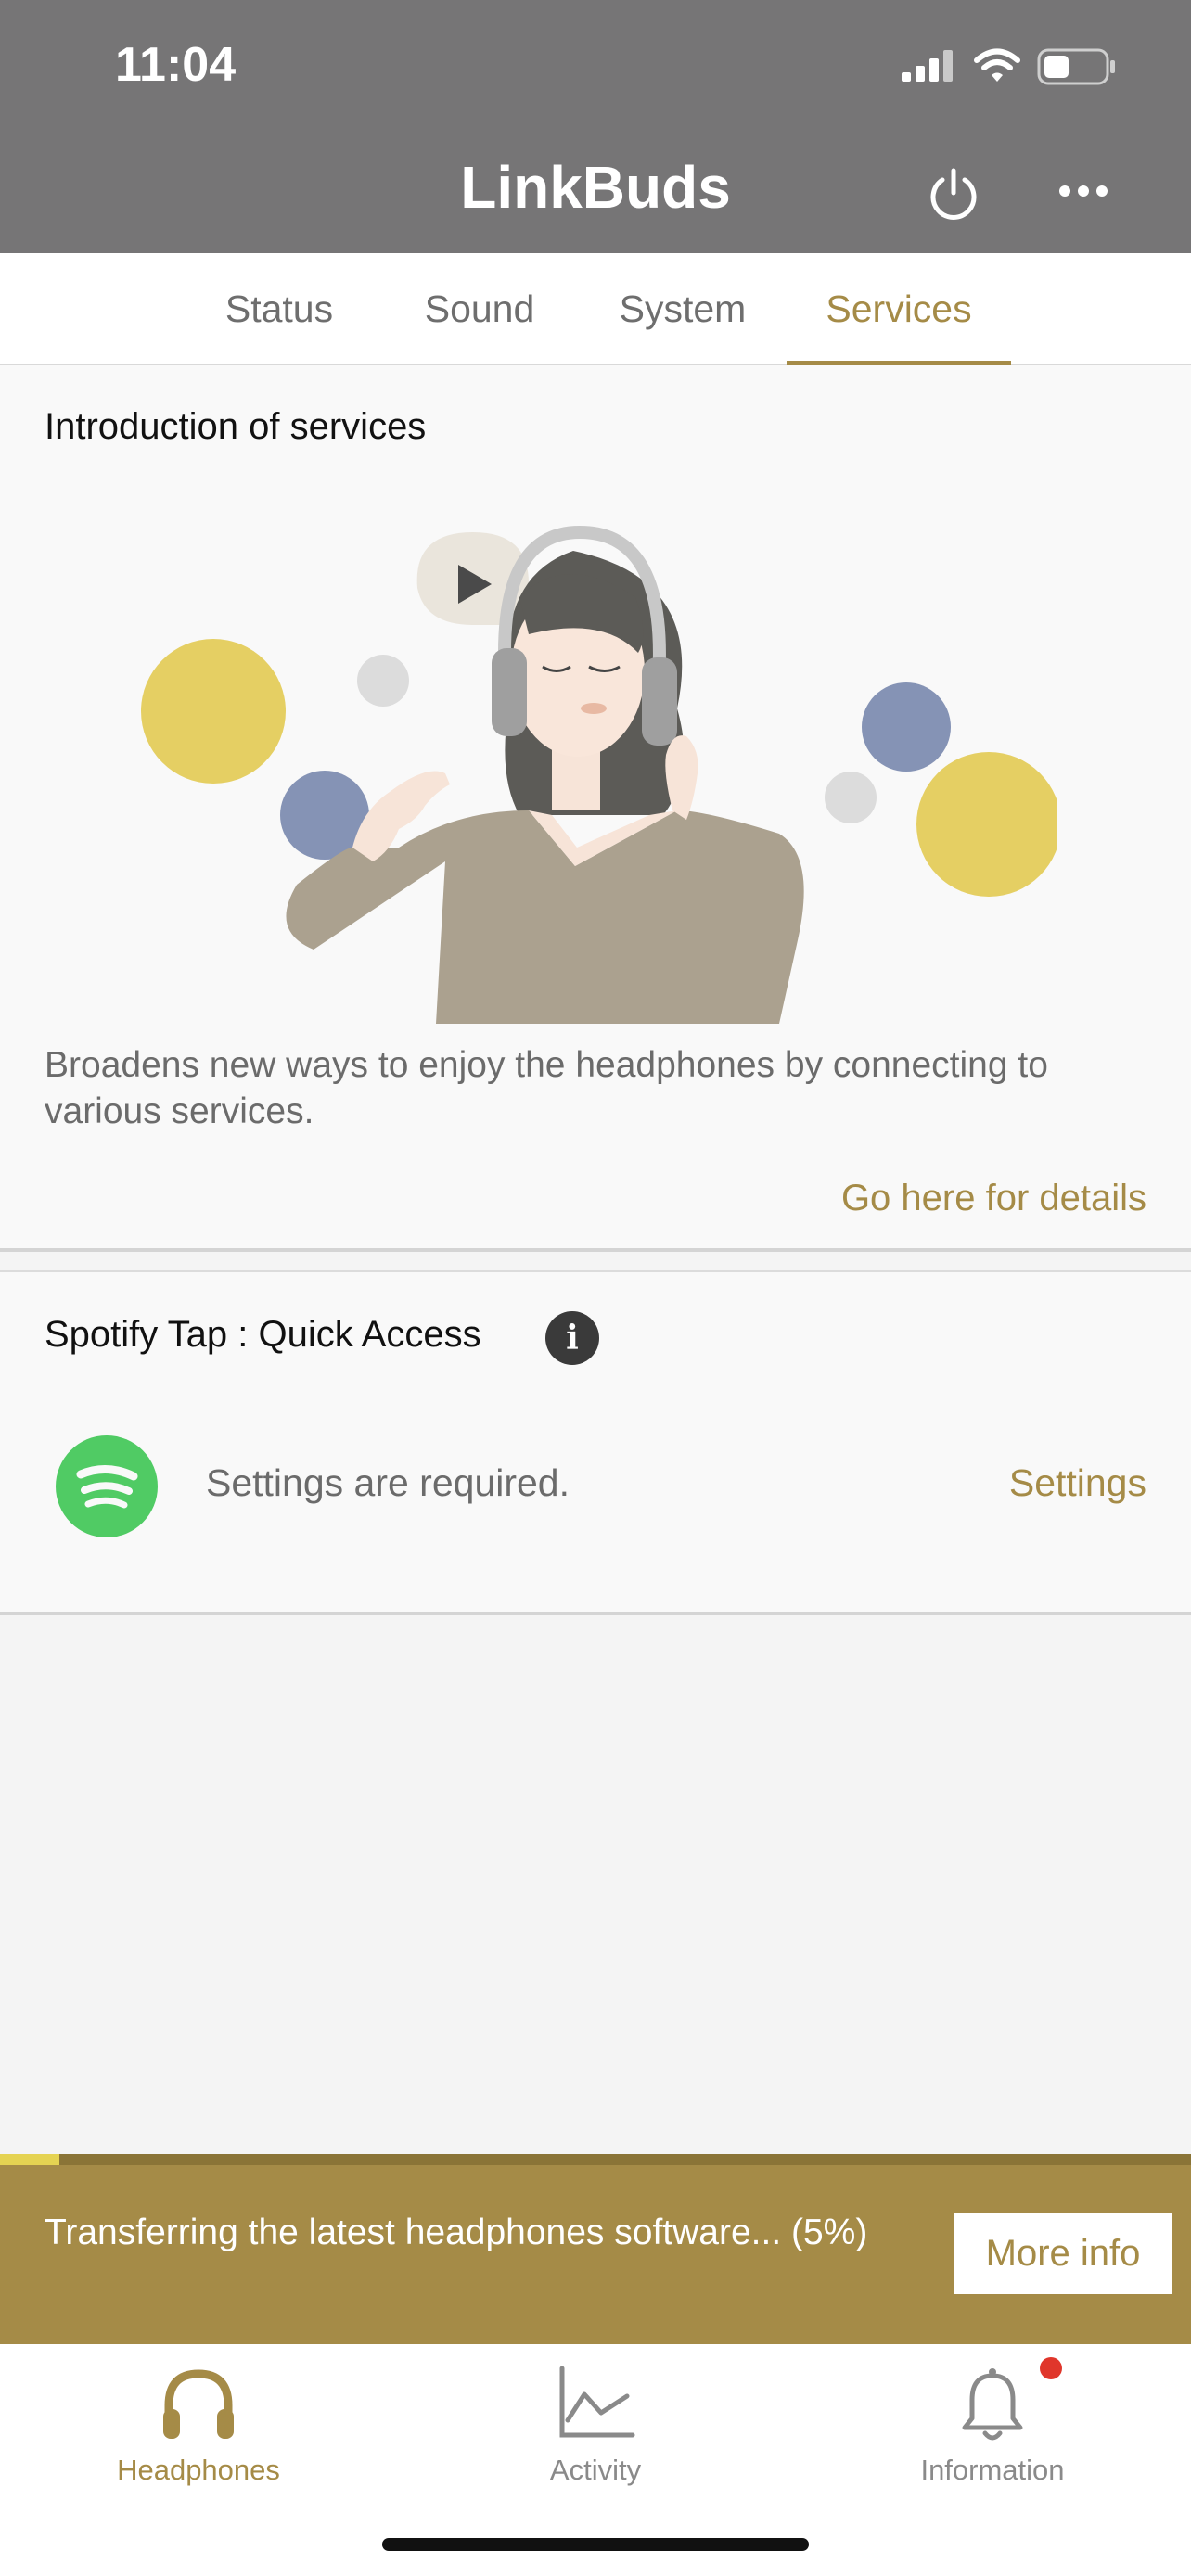 Image resolution: width=1191 pixels, height=2576 pixels. I want to click on transfer-progress-track, so click(595, 2159).